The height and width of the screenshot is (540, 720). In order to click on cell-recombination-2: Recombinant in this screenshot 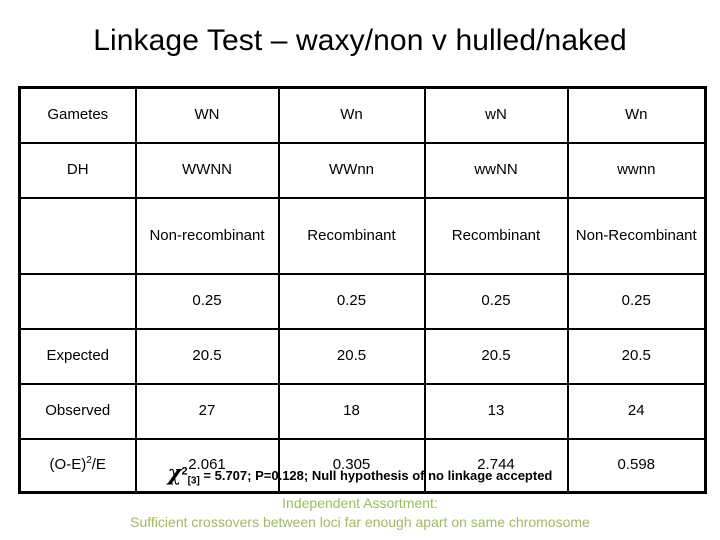, I will do `click(351, 236)`.